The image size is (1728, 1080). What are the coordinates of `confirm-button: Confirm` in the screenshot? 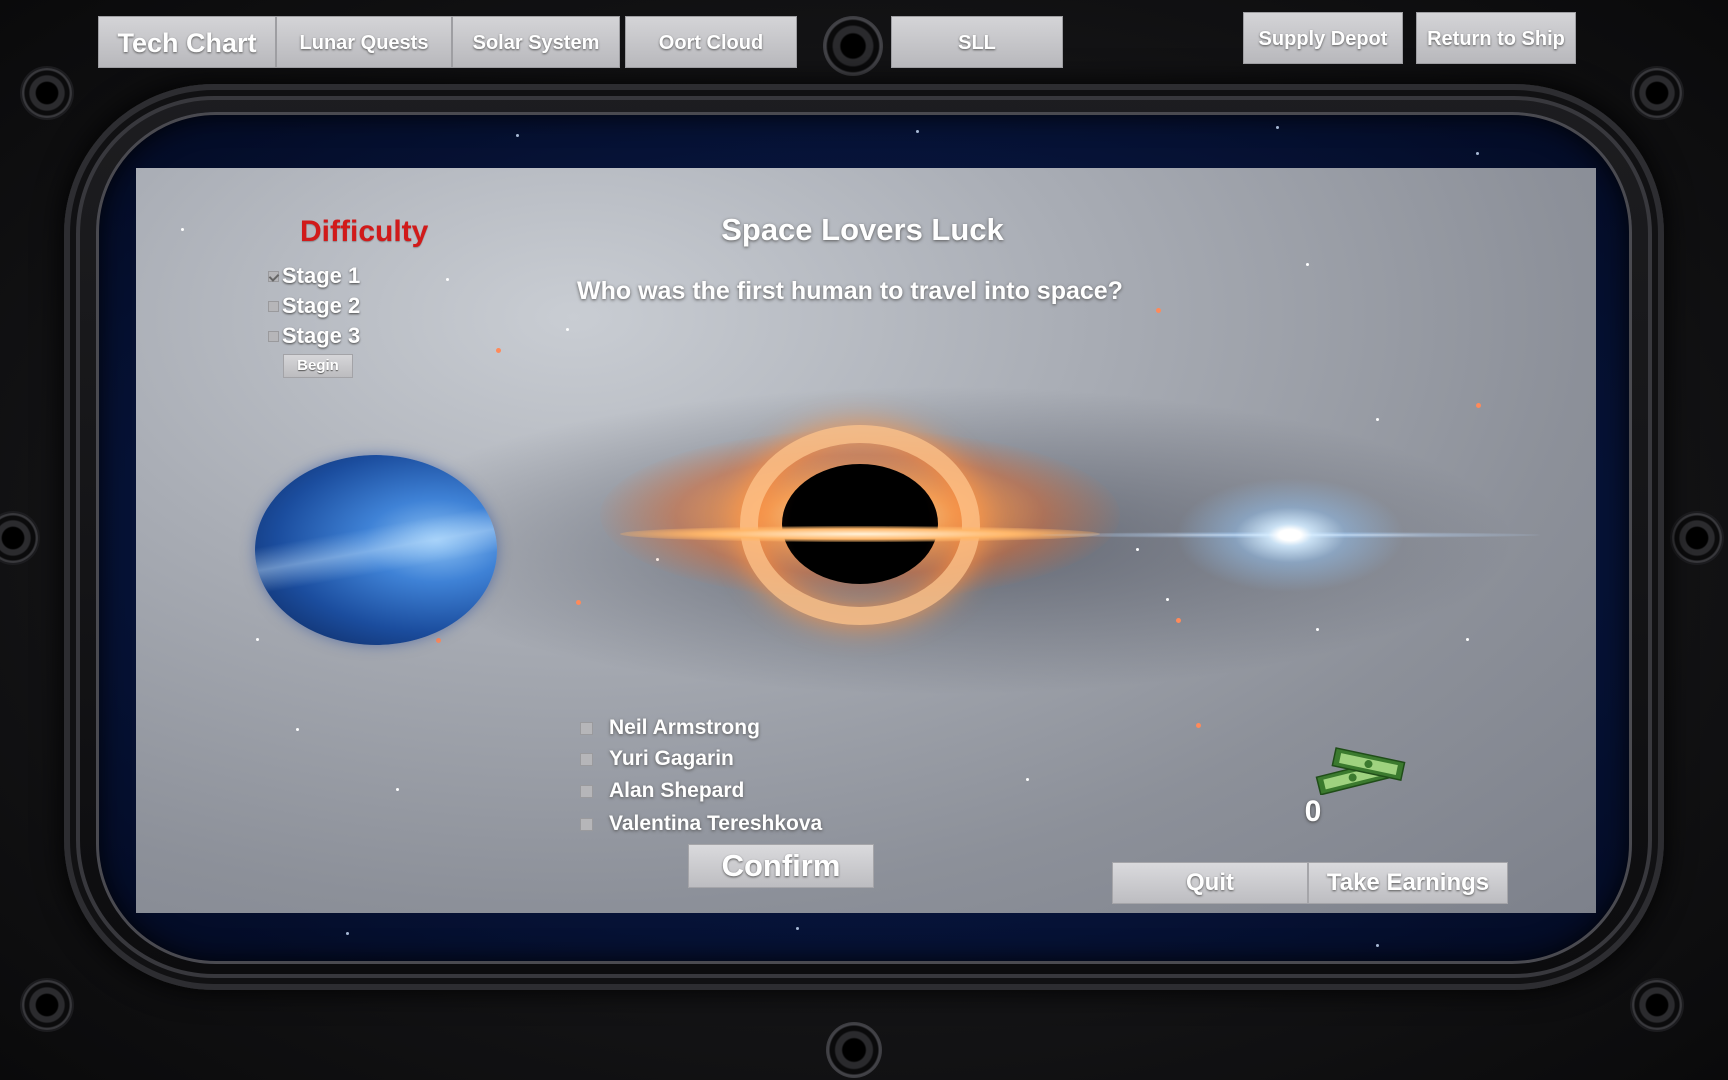 It's located at (781, 866).